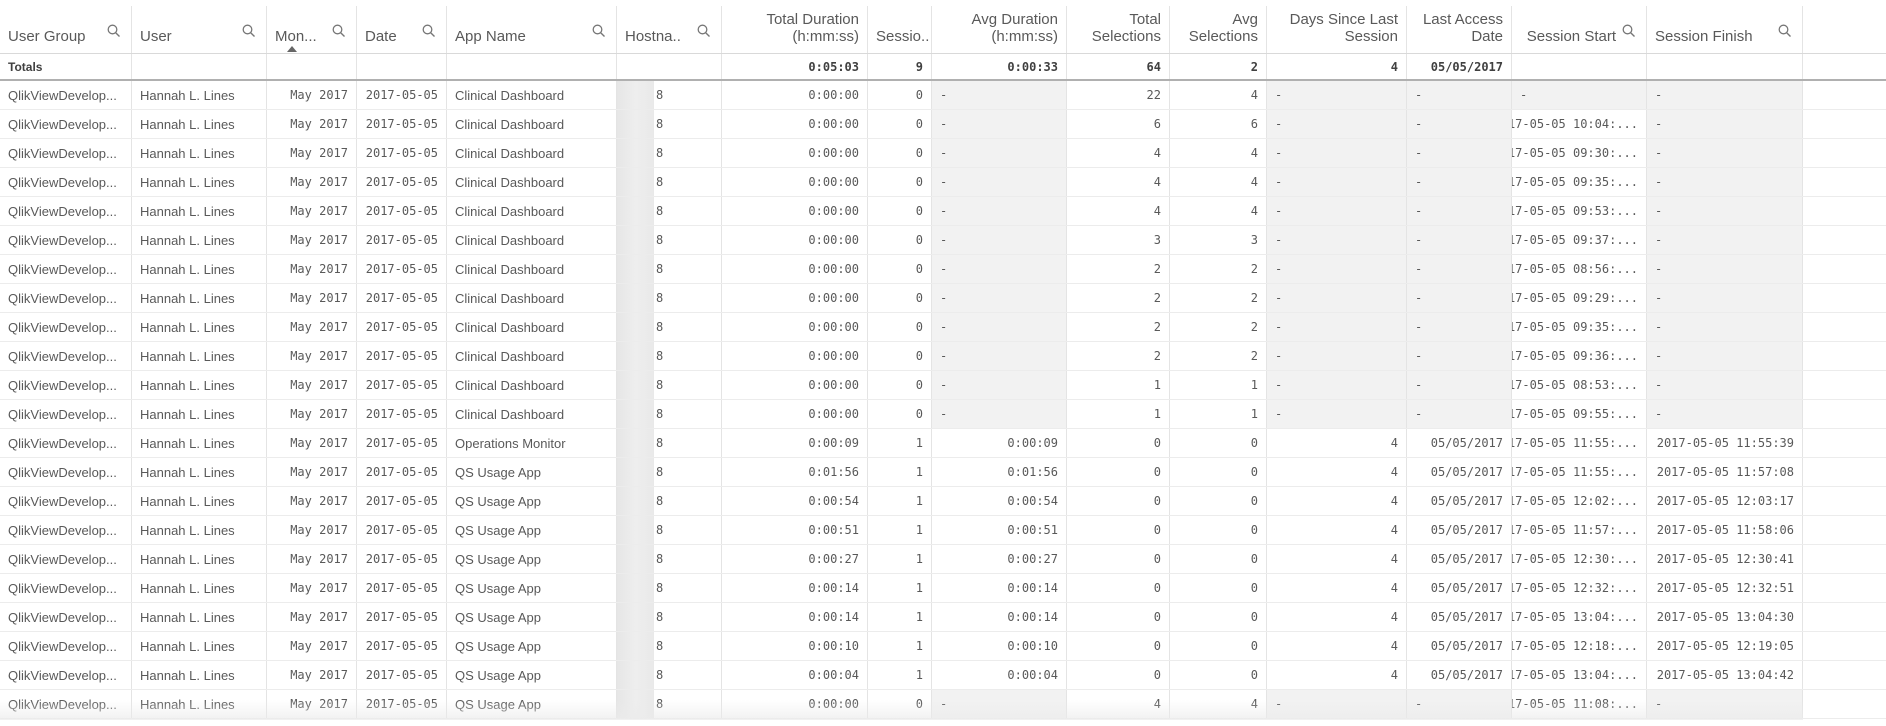 The width and height of the screenshot is (1886, 726). Describe the element at coordinates (1725, 588) in the screenshot. I see `cell-session-finish: 2017-05-05 12:32:51` at that location.